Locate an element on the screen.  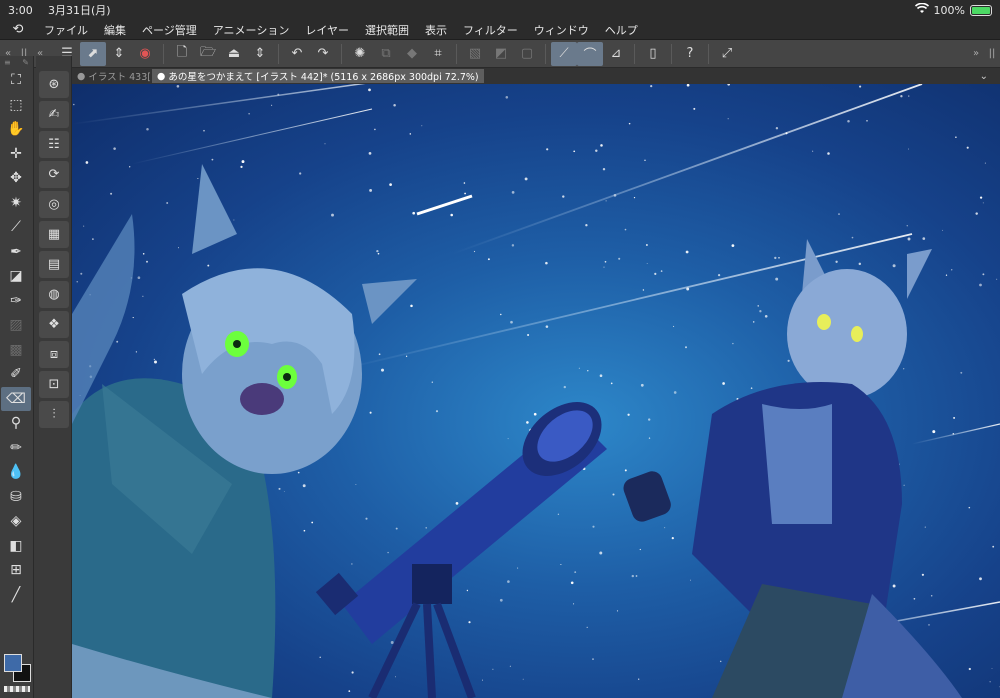
collapse-right-icon: » is located at coordinates (976, 53).